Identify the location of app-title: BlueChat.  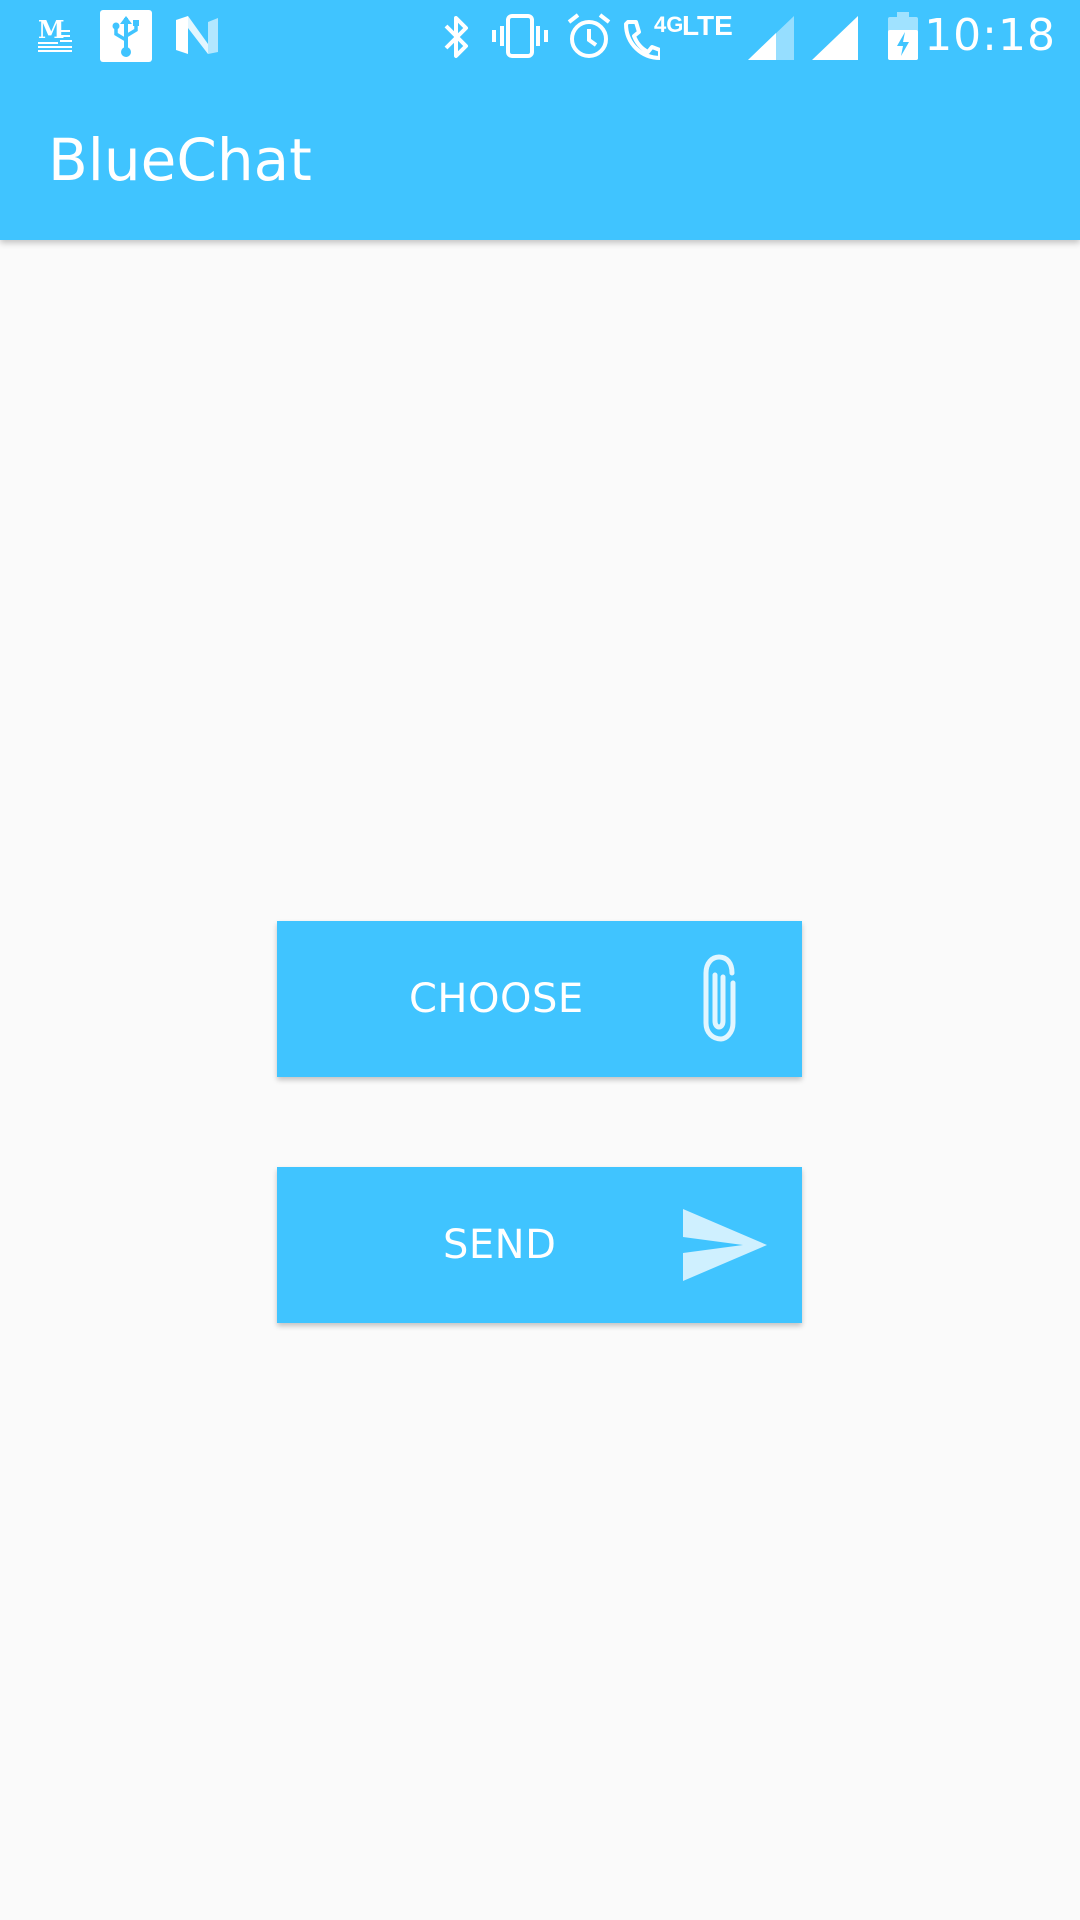
(180, 160).